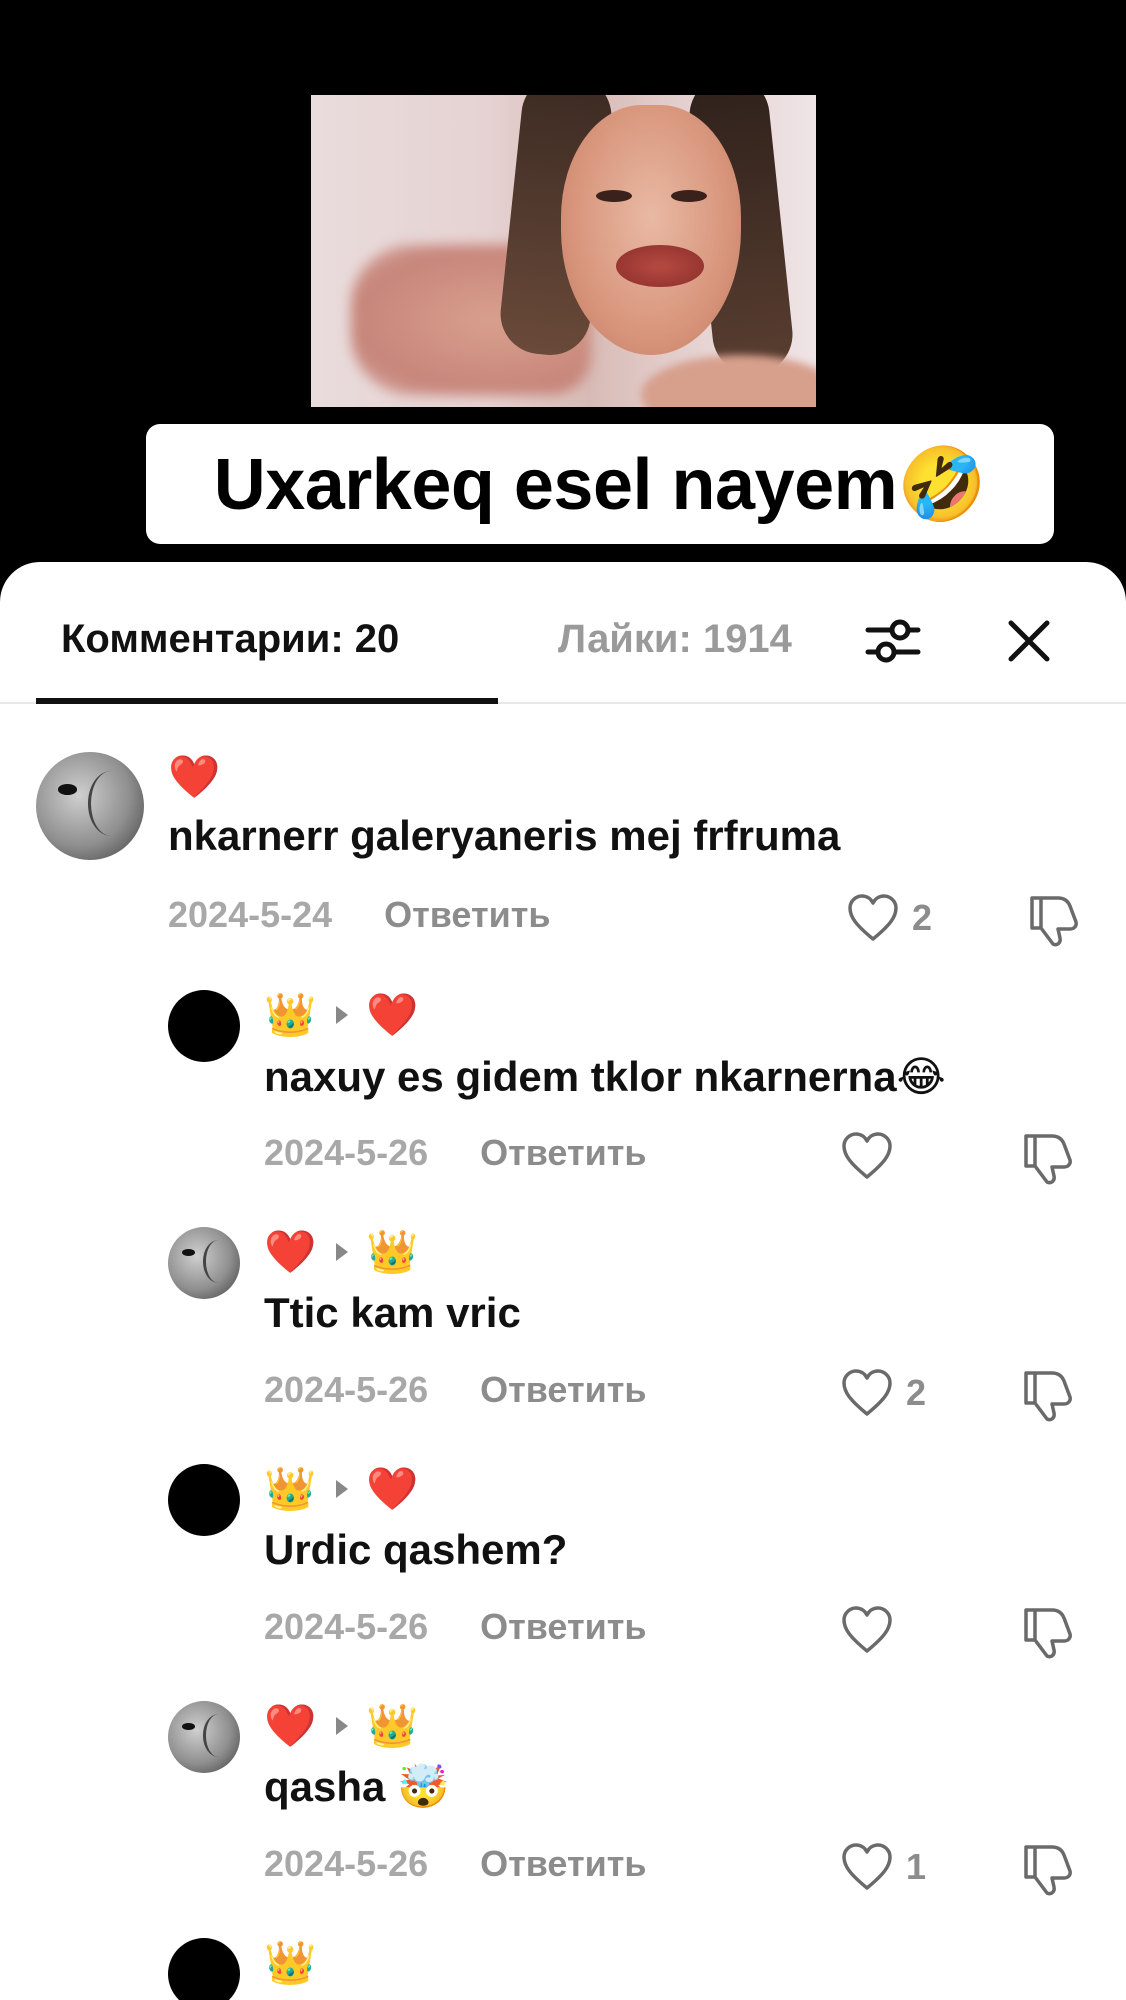 The height and width of the screenshot is (2000, 1126). What do you see at coordinates (267, 701) in the screenshot?
I see `active-tab-indicator` at bounding box center [267, 701].